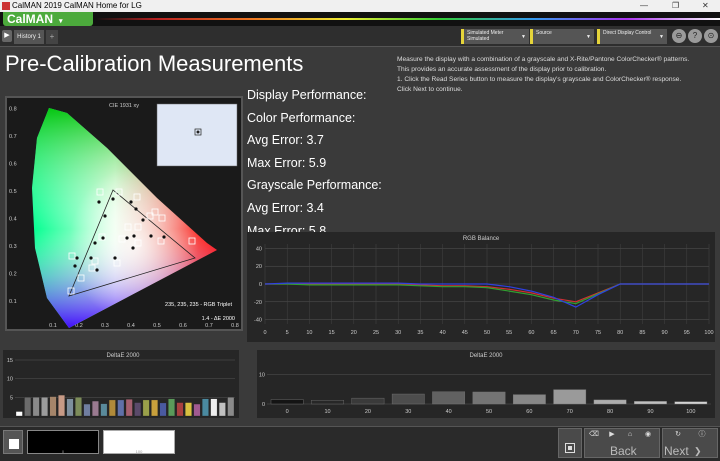 This screenshot has width=720, height=461. Describe the element at coordinates (29, 37) in the screenshot. I see `tab-history-1: History 1` at that location.